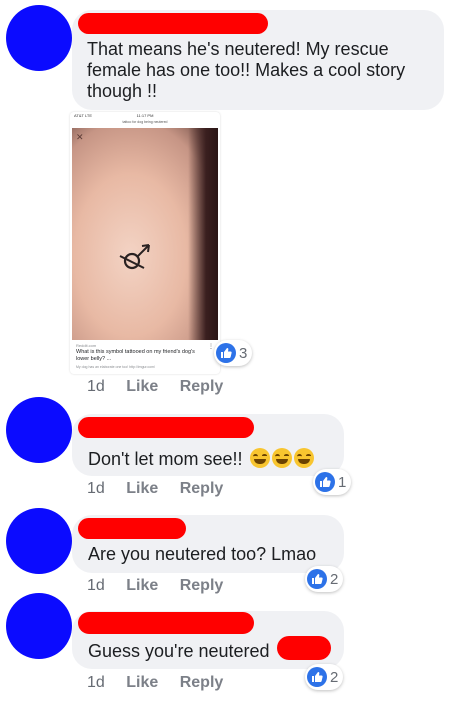  I want to click on reaction-count-badge: 3, so click(233, 353).